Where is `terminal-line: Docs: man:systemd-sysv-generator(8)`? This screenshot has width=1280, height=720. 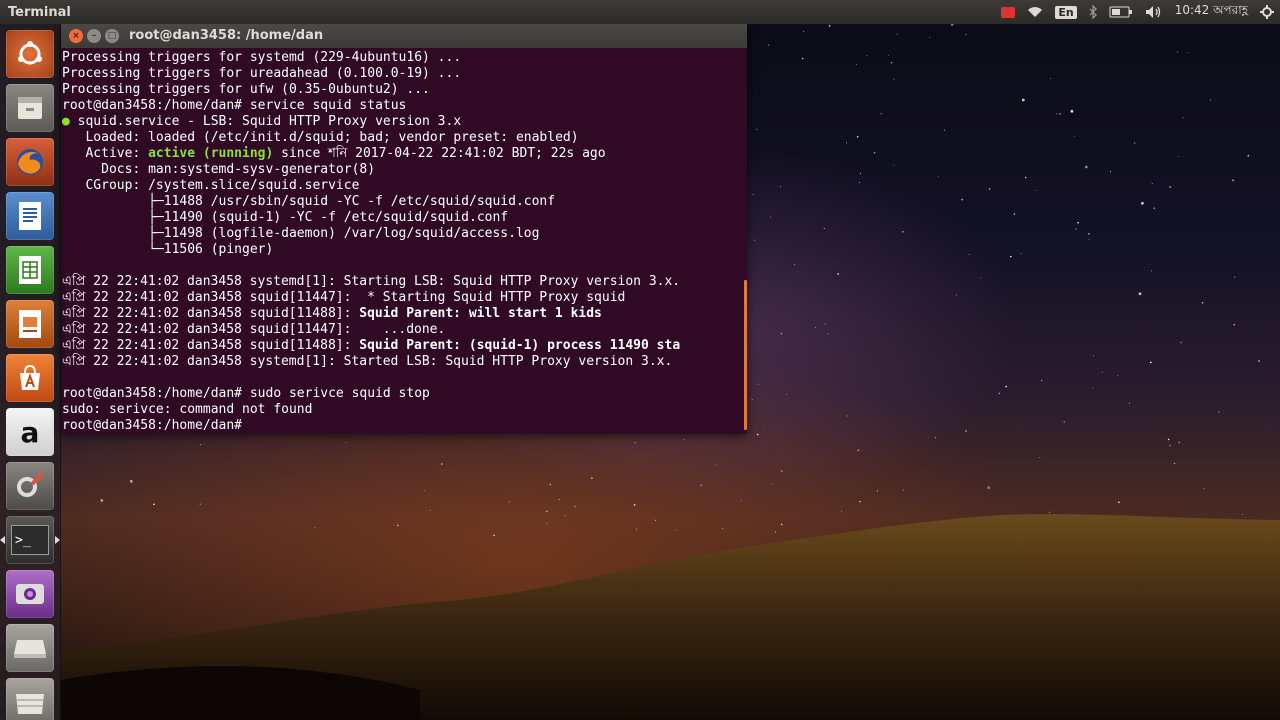 terminal-line: Docs: man:systemd-sysv-generator(8) is located at coordinates (404, 170).